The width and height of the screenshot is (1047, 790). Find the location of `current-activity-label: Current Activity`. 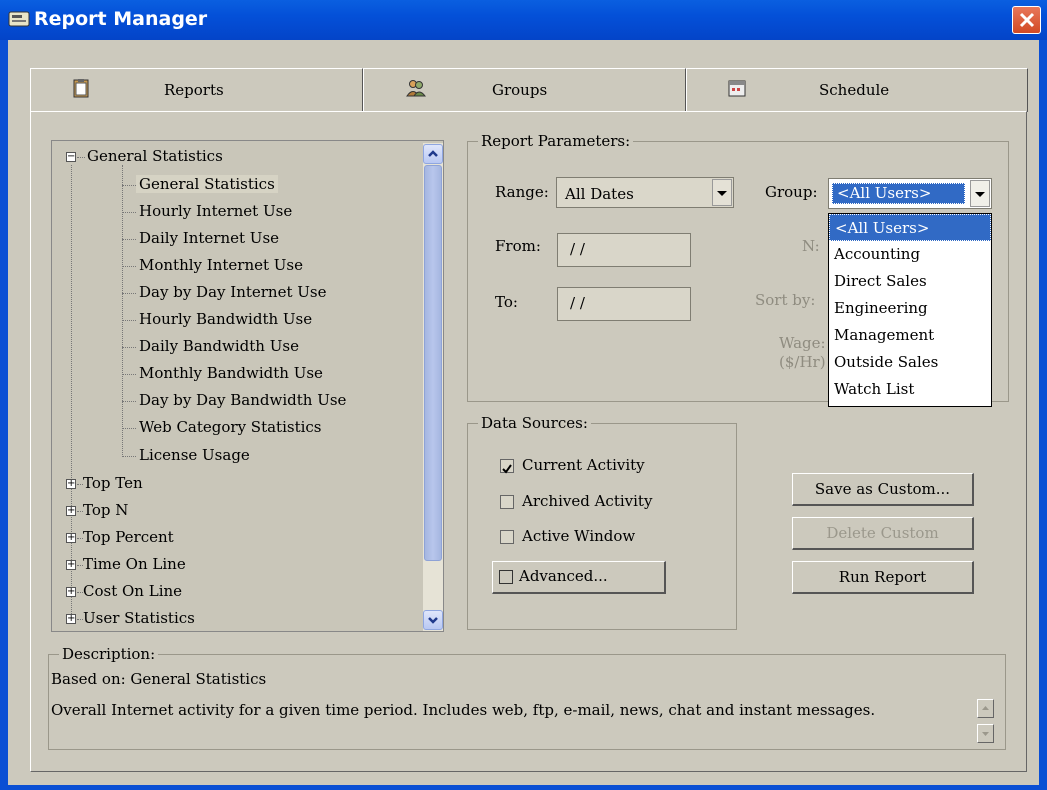

current-activity-label: Current Activity is located at coordinates (583, 465).